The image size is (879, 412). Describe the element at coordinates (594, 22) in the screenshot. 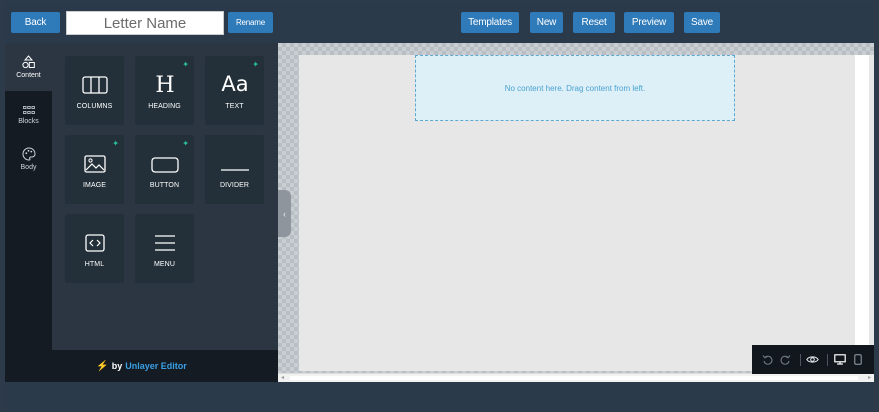

I see `reset-button: Reset` at that location.